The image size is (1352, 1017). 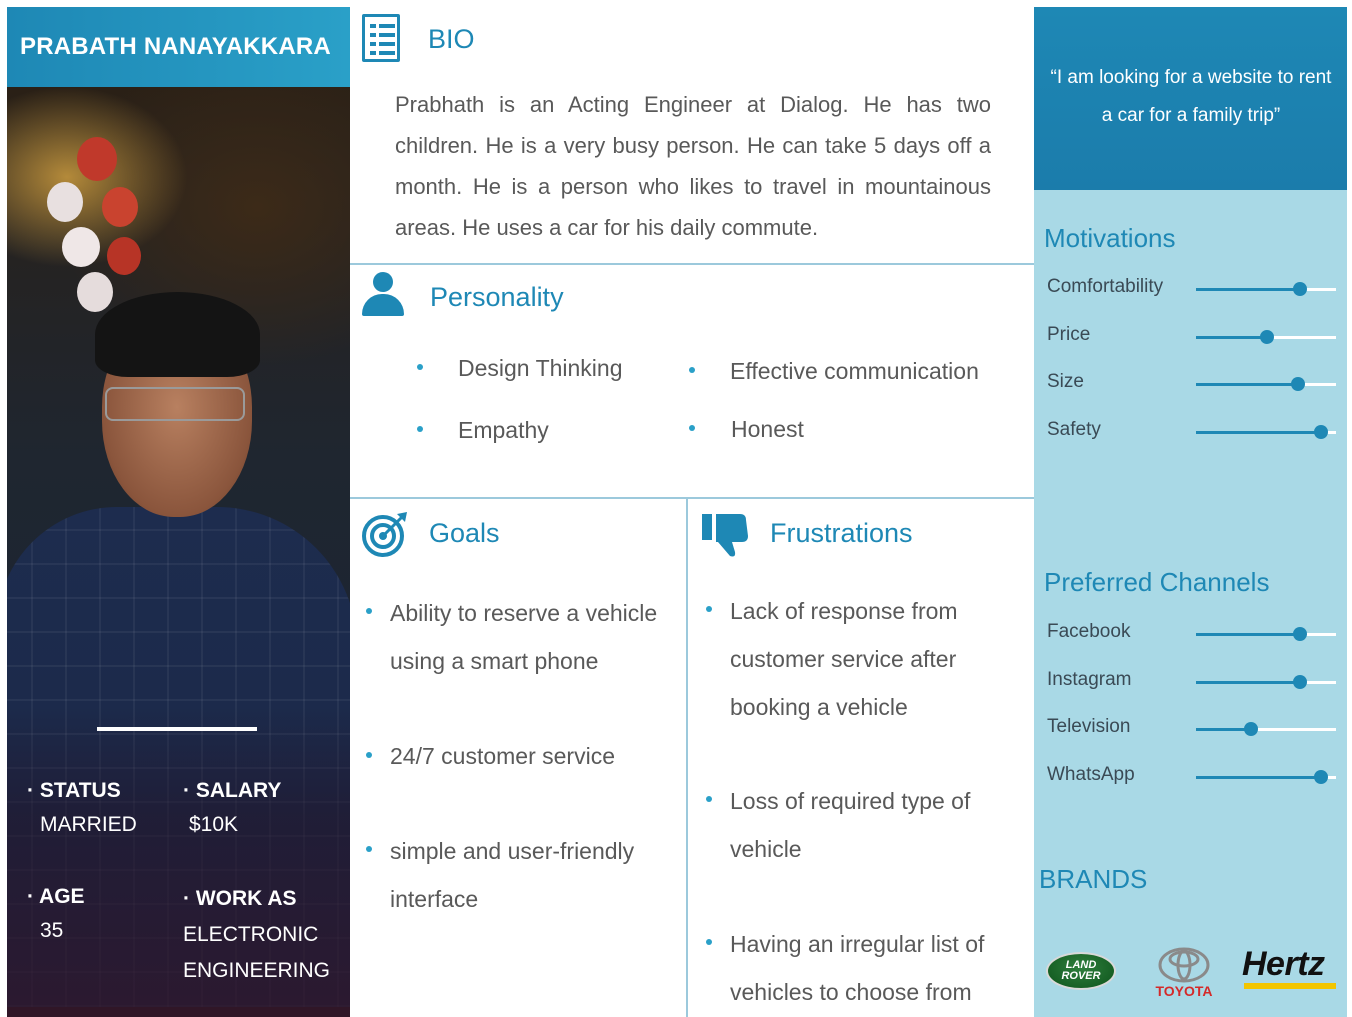 What do you see at coordinates (56, 914) in the screenshot?
I see `age-info: · AGE 35` at bounding box center [56, 914].